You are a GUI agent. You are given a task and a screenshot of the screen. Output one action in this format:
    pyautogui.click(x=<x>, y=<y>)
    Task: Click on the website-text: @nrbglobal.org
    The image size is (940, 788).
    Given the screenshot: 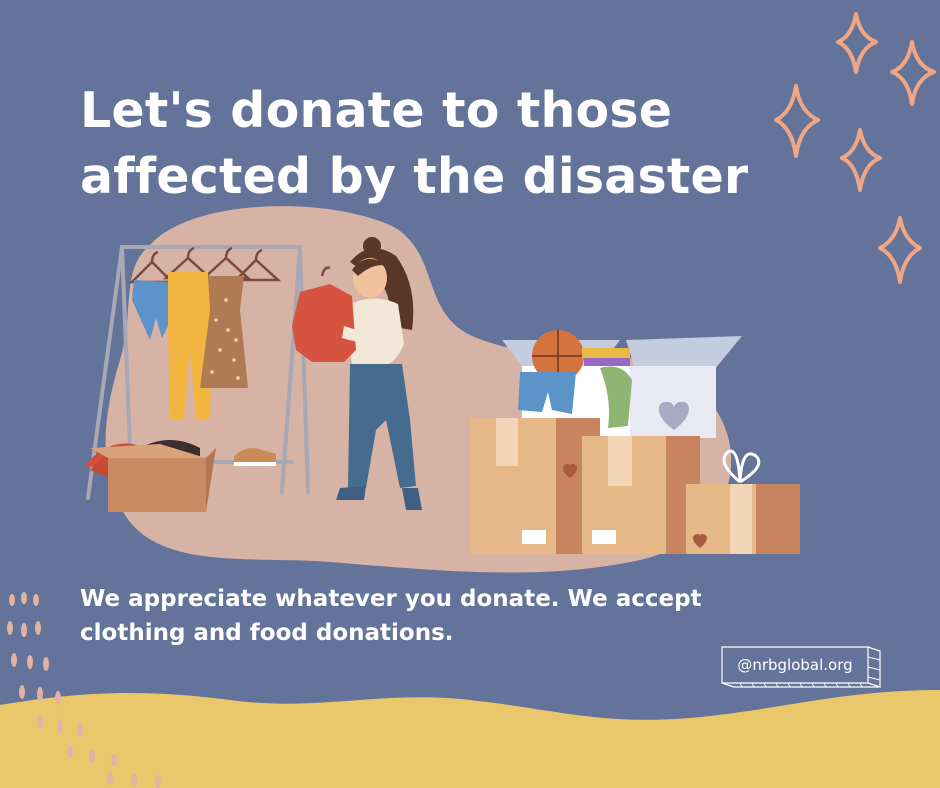 What is the action you would take?
    pyautogui.click(x=795, y=665)
    